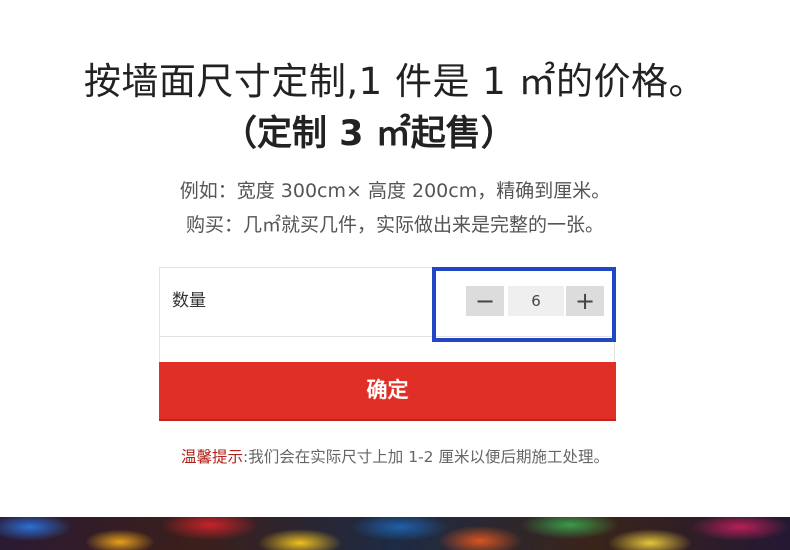 The image size is (790, 550). I want to click on quantity-label: 数量, so click(189, 301).